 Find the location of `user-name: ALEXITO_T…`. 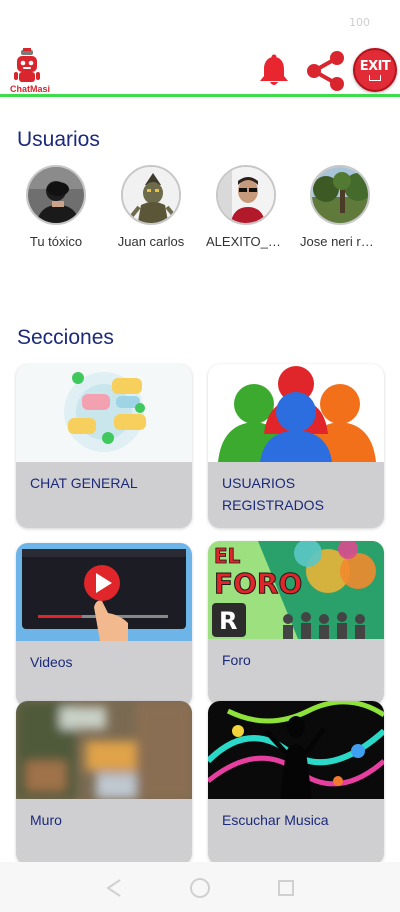

user-name: ALEXITO_T… is located at coordinates (246, 241).